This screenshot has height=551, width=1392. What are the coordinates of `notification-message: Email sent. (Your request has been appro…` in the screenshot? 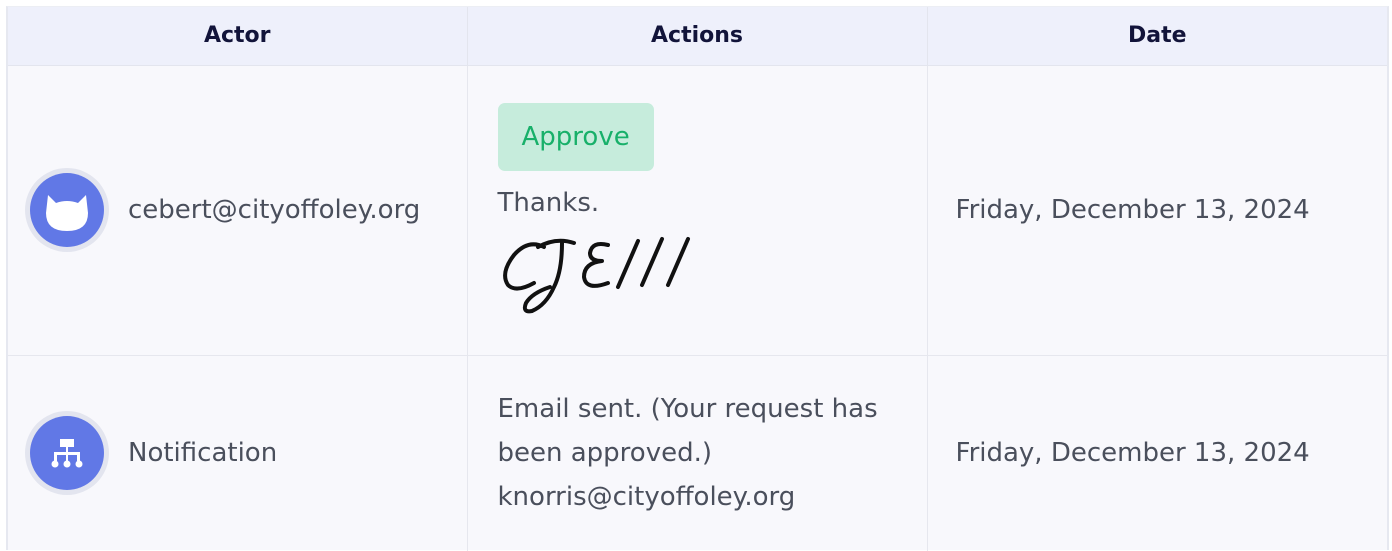 It's located at (697, 453).